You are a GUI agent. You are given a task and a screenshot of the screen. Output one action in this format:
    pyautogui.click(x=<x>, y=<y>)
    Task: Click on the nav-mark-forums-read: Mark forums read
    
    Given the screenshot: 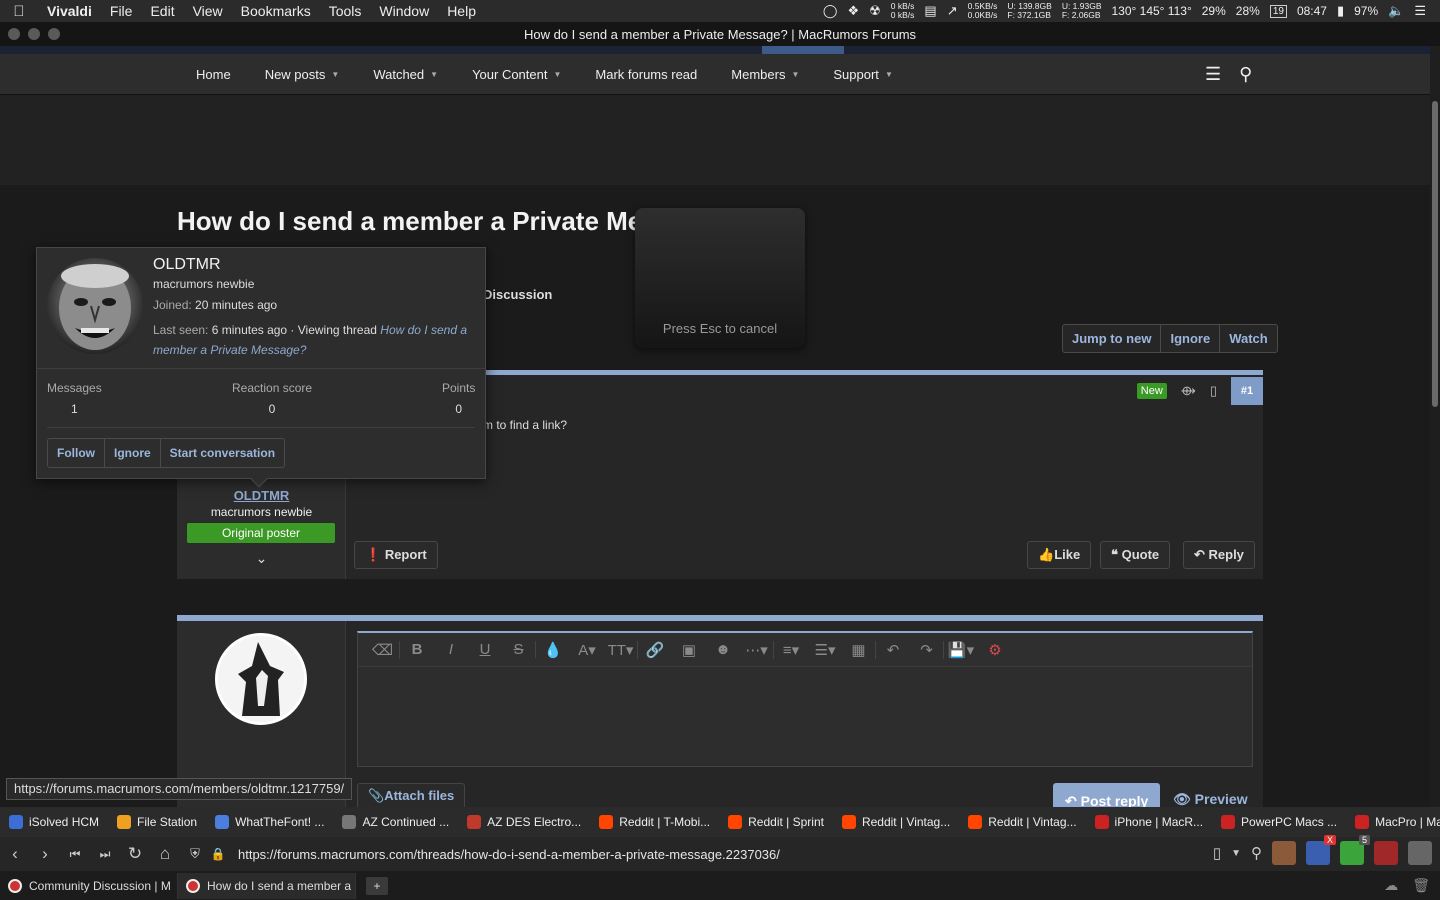 What is the action you would take?
    pyautogui.click(x=646, y=74)
    